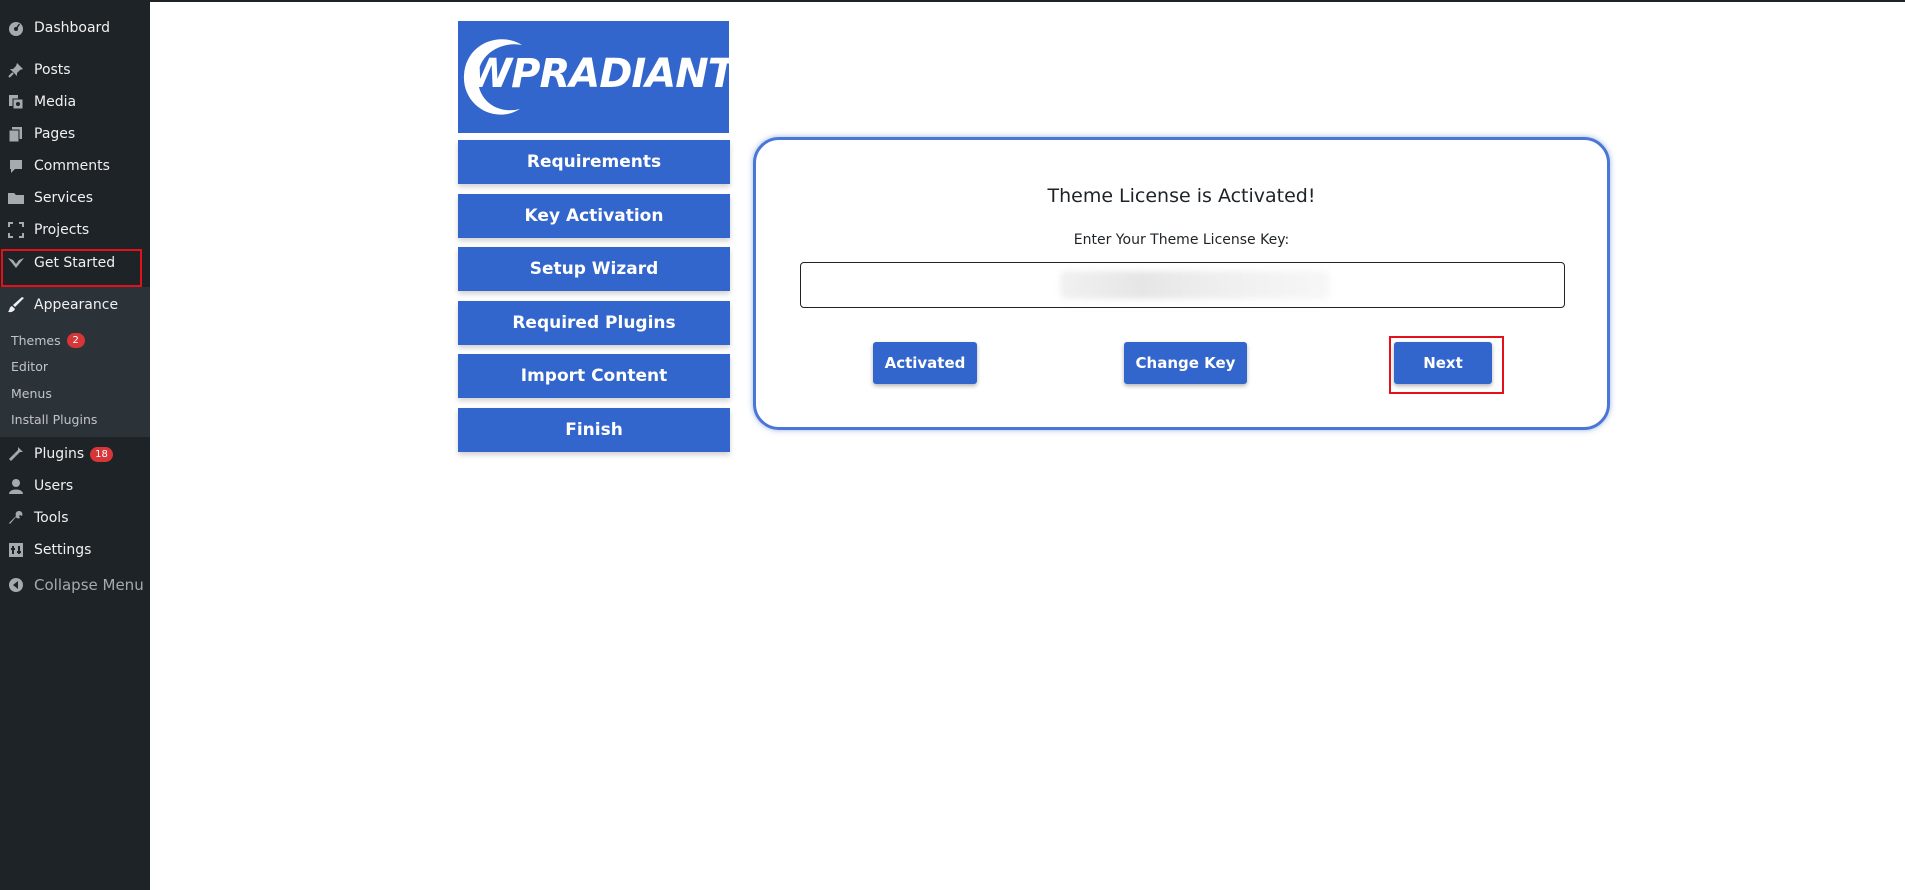 This screenshot has width=1905, height=890. I want to click on license-key-input, so click(1182, 285).